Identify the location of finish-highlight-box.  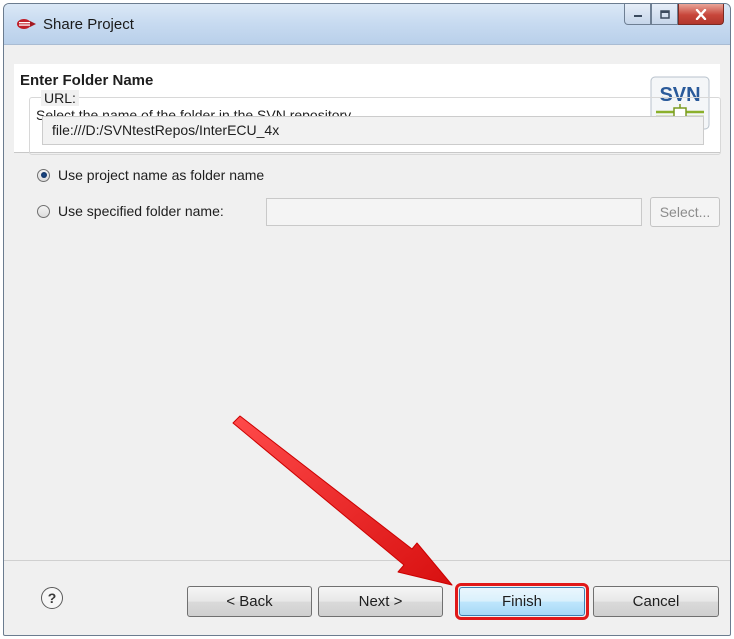
(522, 601).